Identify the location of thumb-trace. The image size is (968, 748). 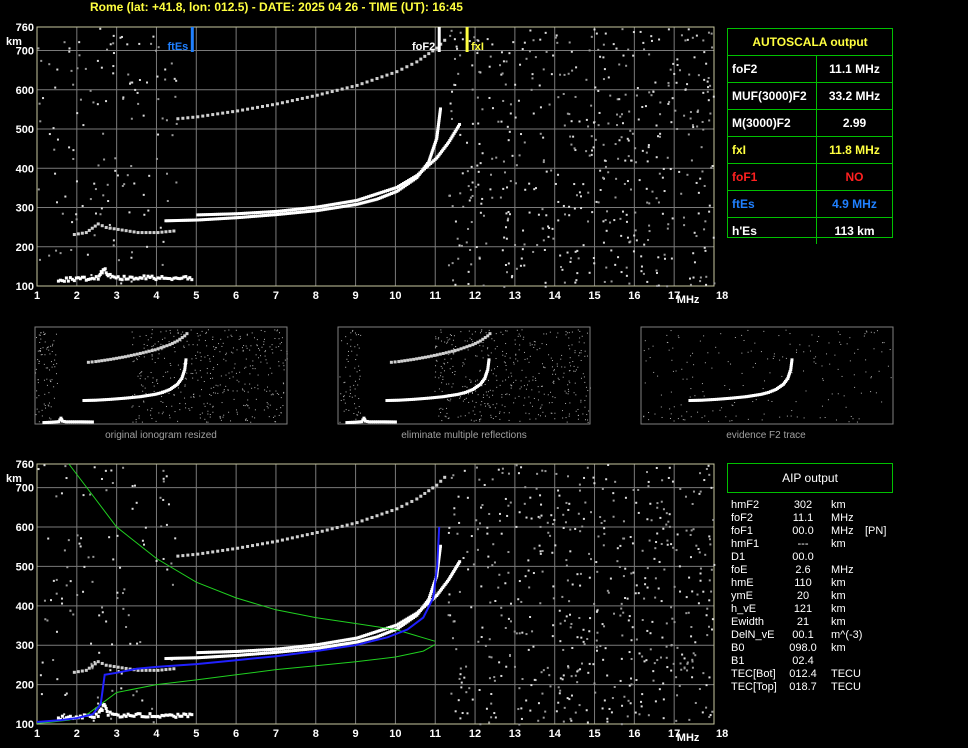
(792, 360).